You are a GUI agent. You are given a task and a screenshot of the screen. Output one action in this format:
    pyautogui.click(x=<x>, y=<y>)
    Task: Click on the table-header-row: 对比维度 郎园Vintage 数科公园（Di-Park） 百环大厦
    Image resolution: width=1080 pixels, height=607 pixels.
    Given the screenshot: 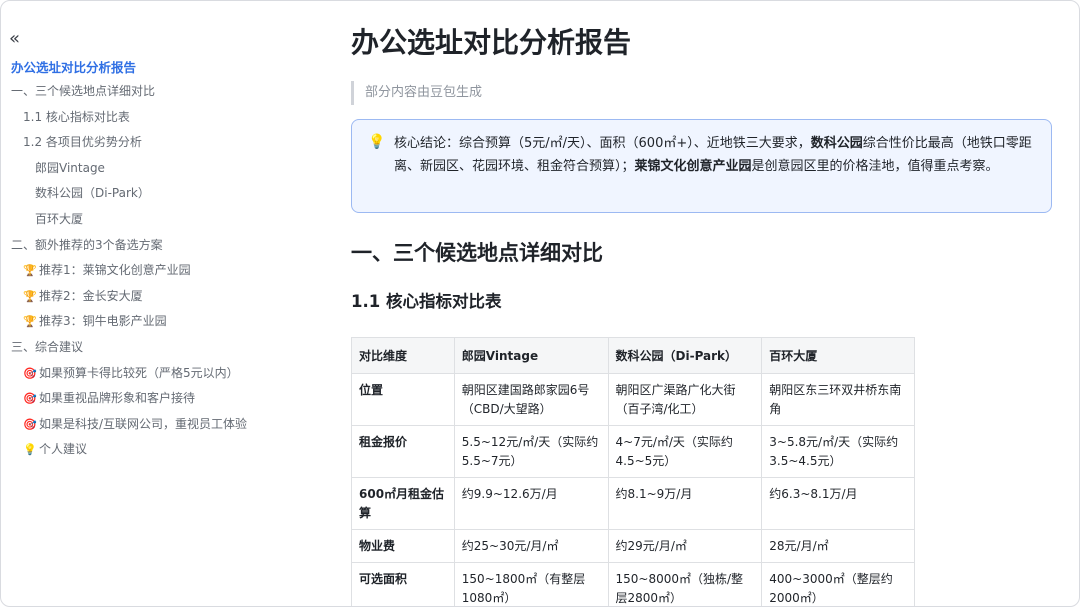 What is the action you would take?
    pyautogui.click(x=633, y=355)
    